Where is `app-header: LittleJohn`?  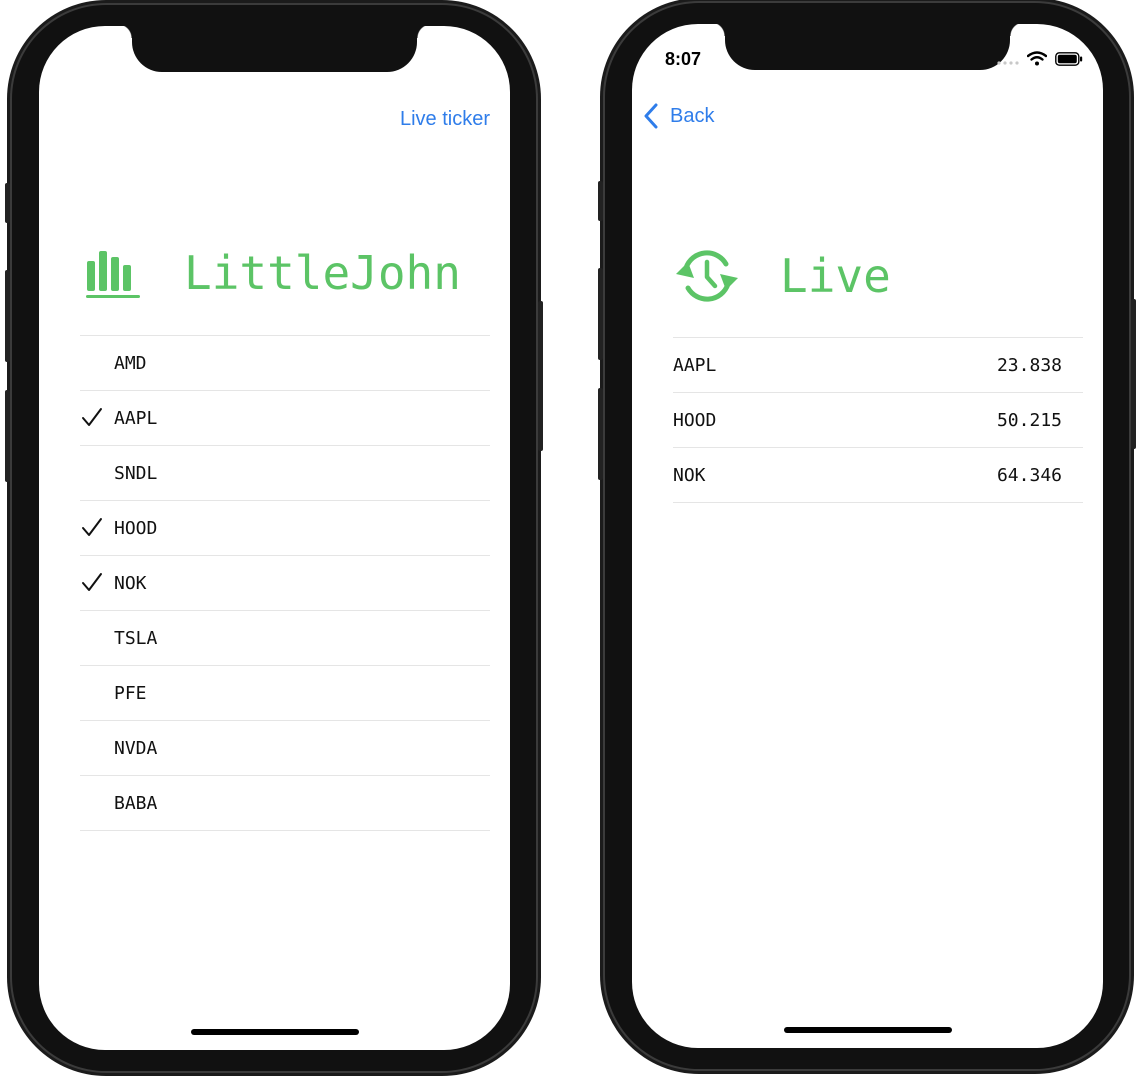 app-header: LittleJohn is located at coordinates (273, 273).